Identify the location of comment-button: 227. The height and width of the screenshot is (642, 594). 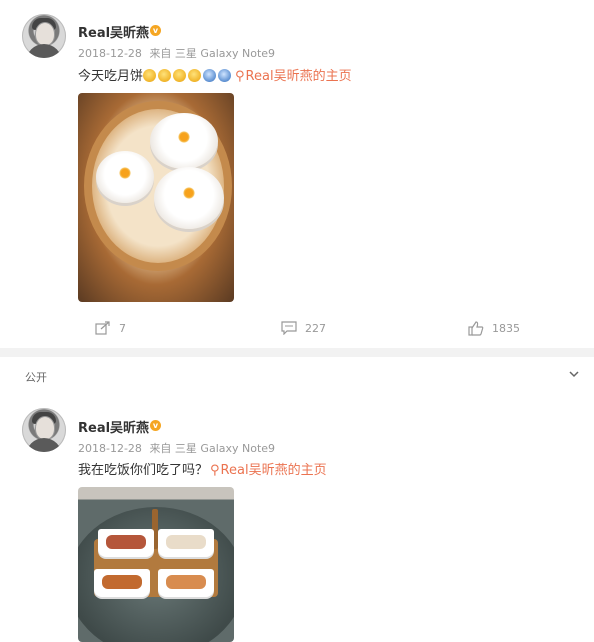
(303, 328).